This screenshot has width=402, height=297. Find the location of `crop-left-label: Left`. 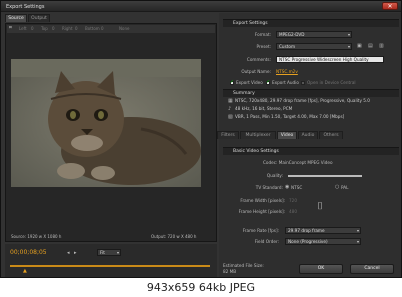

crop-left-label: Left is located at coordinates (23, 28).